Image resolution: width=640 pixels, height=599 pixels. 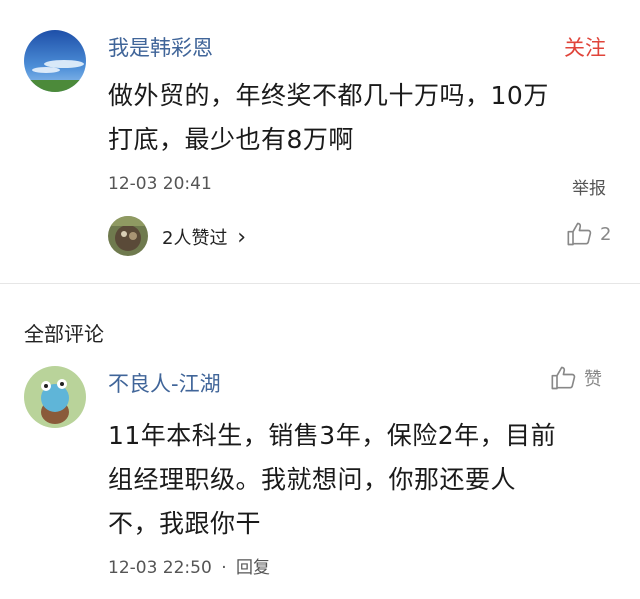 What do you see at coordinates (185, 523) in the screenshot?
I see `comment-content-line: 不，我跟你干` at bounding box center [185, 523].